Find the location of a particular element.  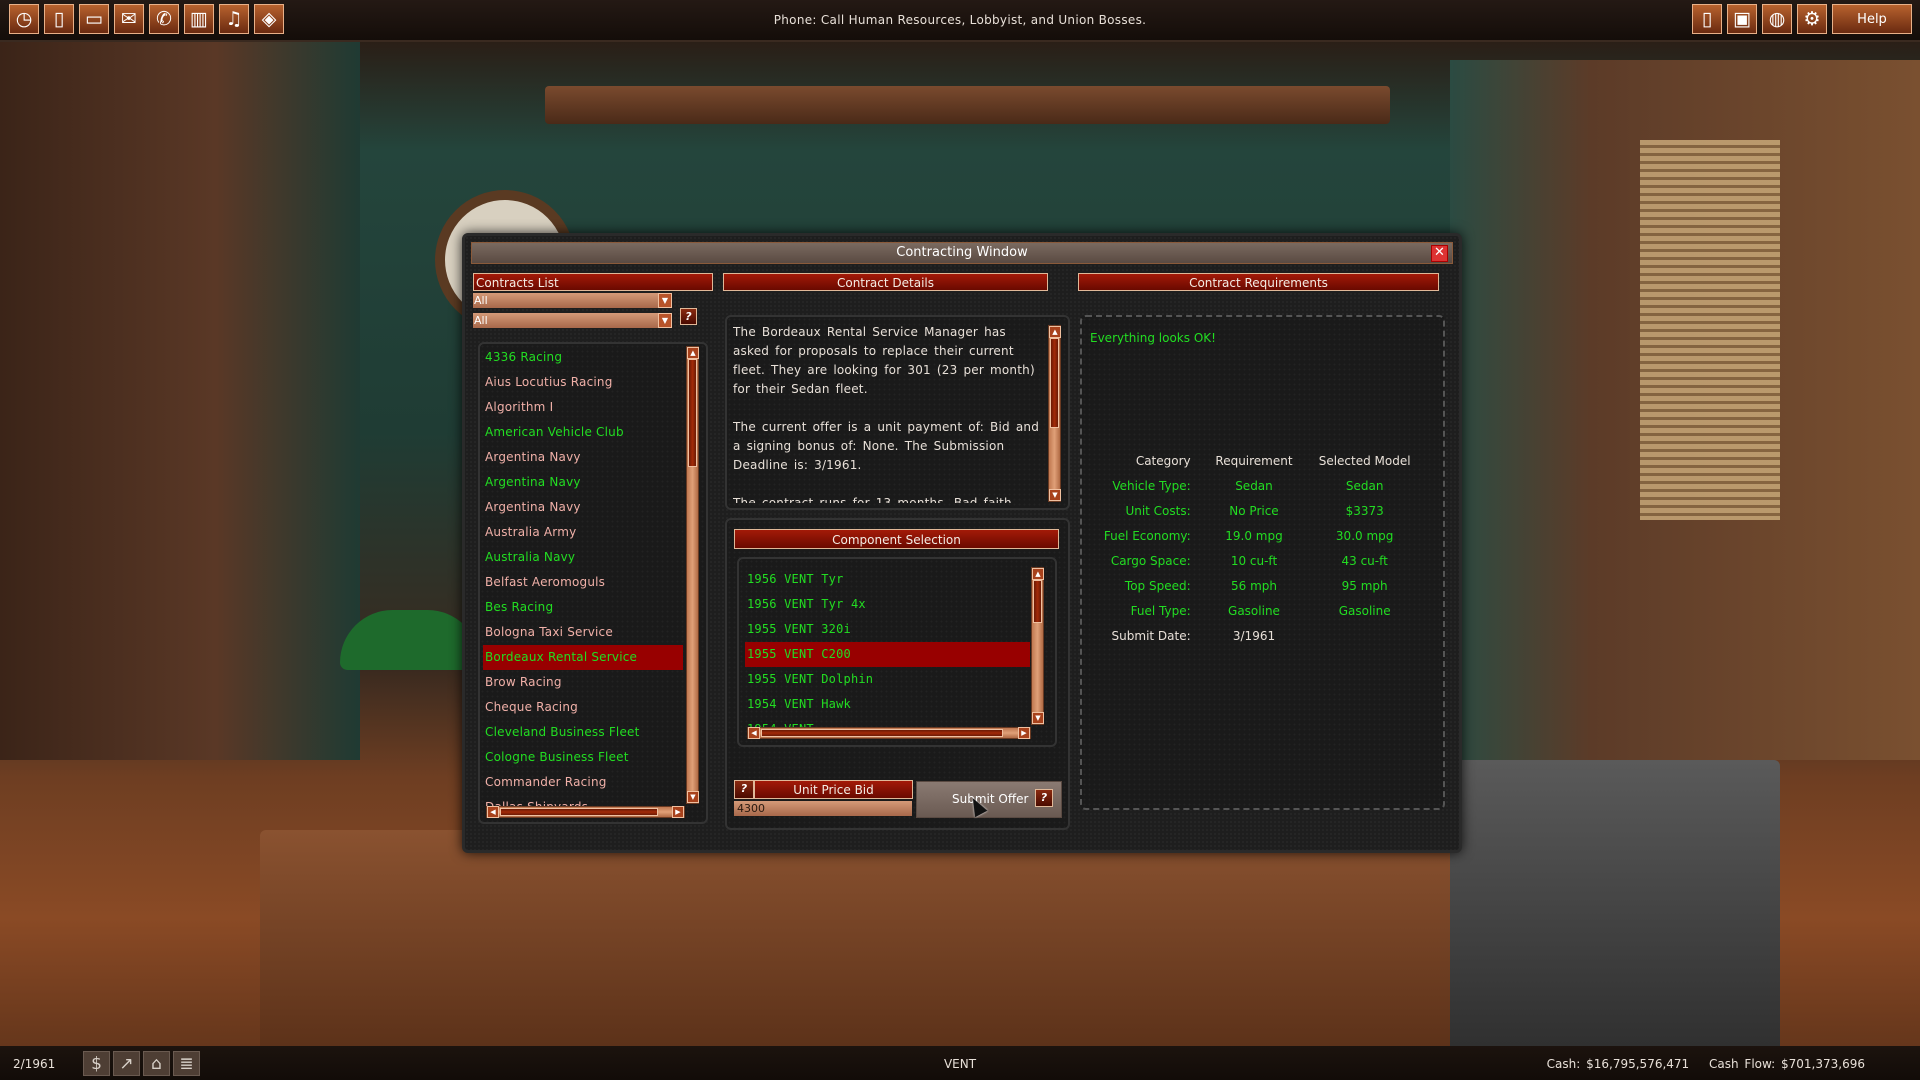

requirement-row: Cargo Space: 10 cu-ft 43 cu-ft is located at coordinates (1255, 560).